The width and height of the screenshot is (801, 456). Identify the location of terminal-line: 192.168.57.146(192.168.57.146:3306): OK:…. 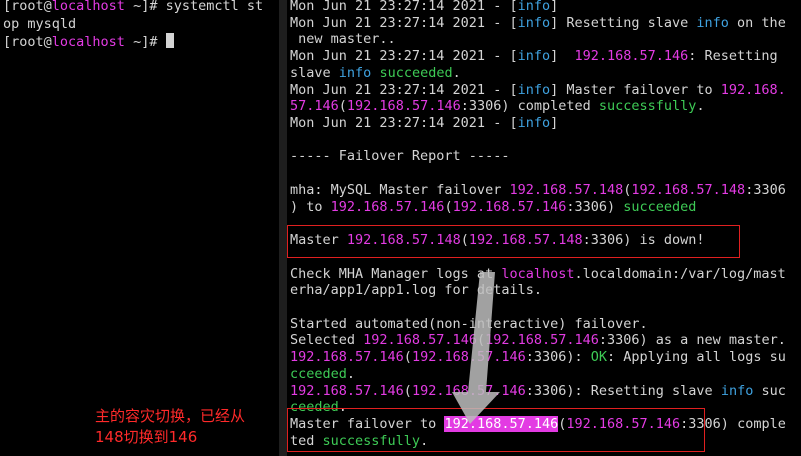
(538, 357).